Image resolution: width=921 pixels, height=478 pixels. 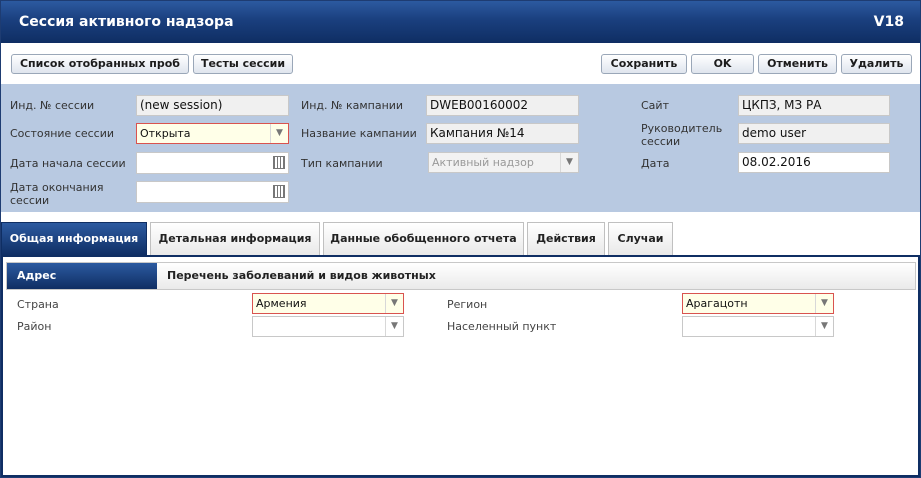 What do you see at coordinates (644, 64) in the screenshot?
I see `save-button: Сохранить` at bounding box center [644, 64].